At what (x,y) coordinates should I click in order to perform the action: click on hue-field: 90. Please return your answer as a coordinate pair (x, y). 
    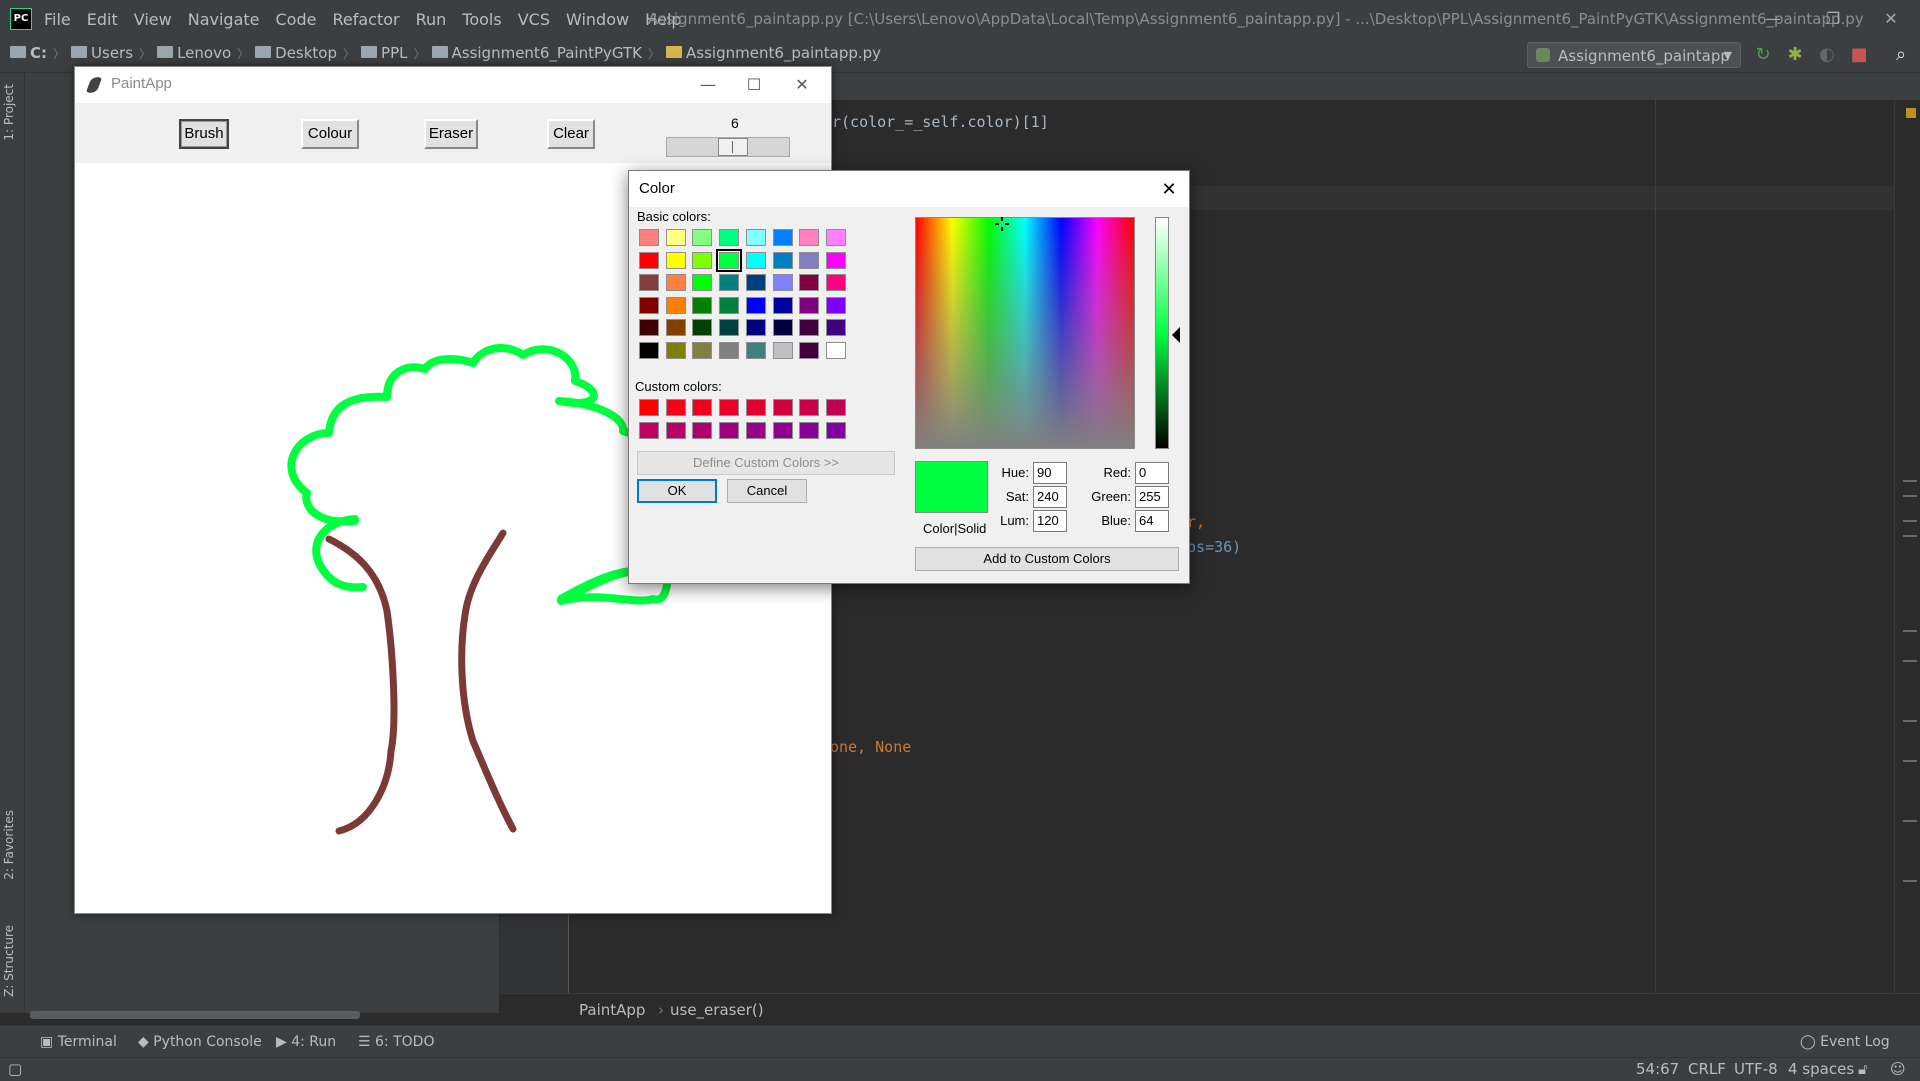
    Looking at the image, I should click on (1050, 473).